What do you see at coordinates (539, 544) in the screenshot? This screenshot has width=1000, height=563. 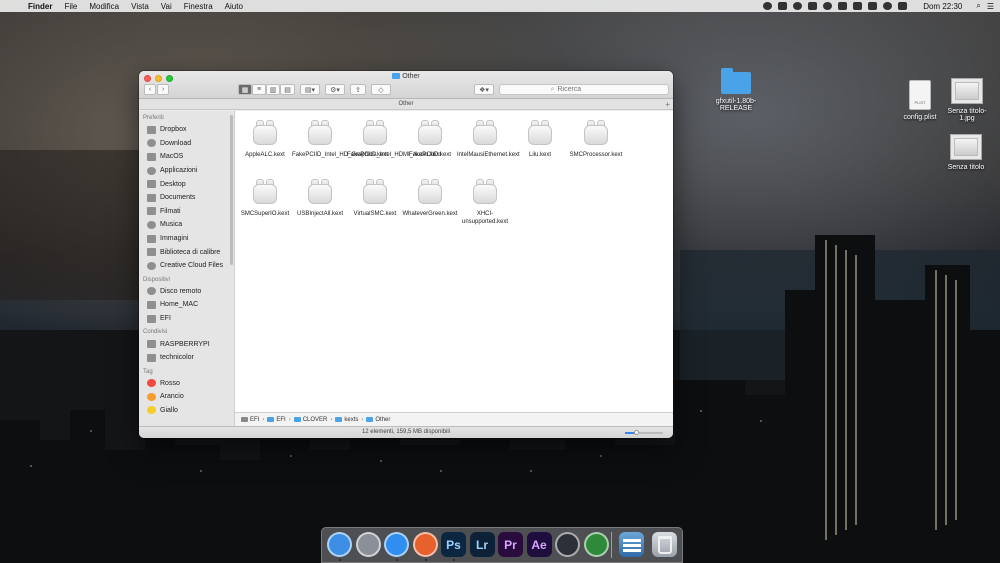 I see `after-effects-icon: Ae` at bounding box center [539, 544].